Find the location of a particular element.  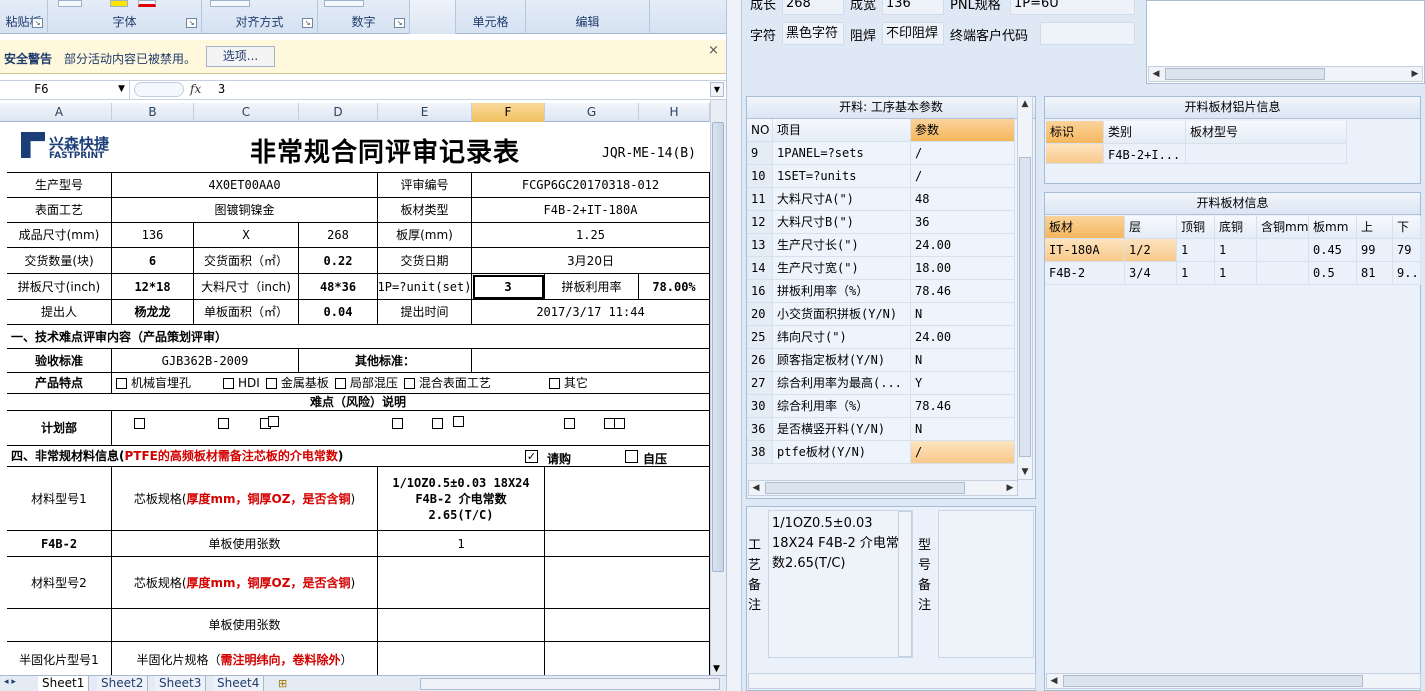

customer-code-field is located at coordinates (1087, 33).